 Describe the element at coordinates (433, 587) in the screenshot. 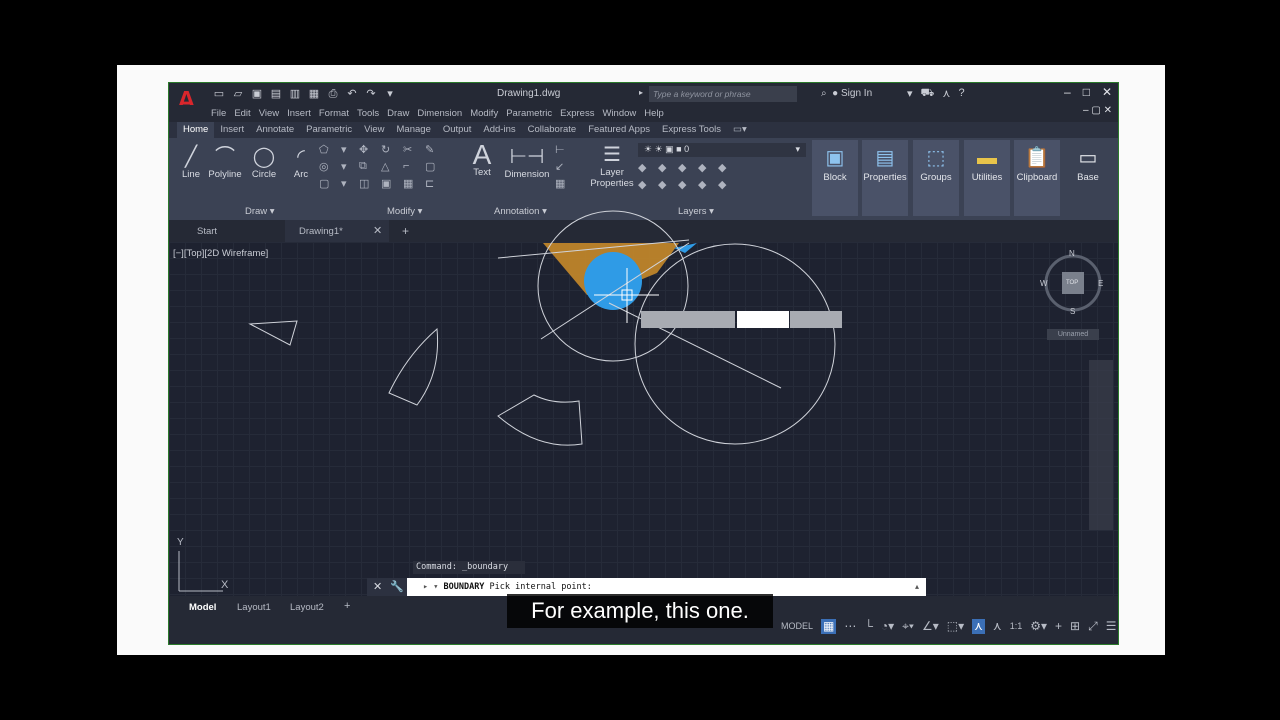

I see `command-dropdown-icon: ▸ ▾` at that location.